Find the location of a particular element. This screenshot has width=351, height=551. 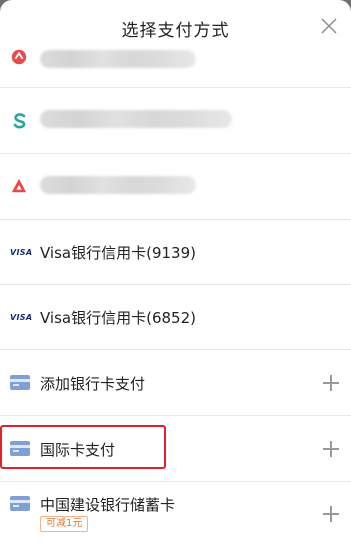

ccb-debit-card-label: 中国建设银行储蓄卡 is located at coordinates (108, 505).